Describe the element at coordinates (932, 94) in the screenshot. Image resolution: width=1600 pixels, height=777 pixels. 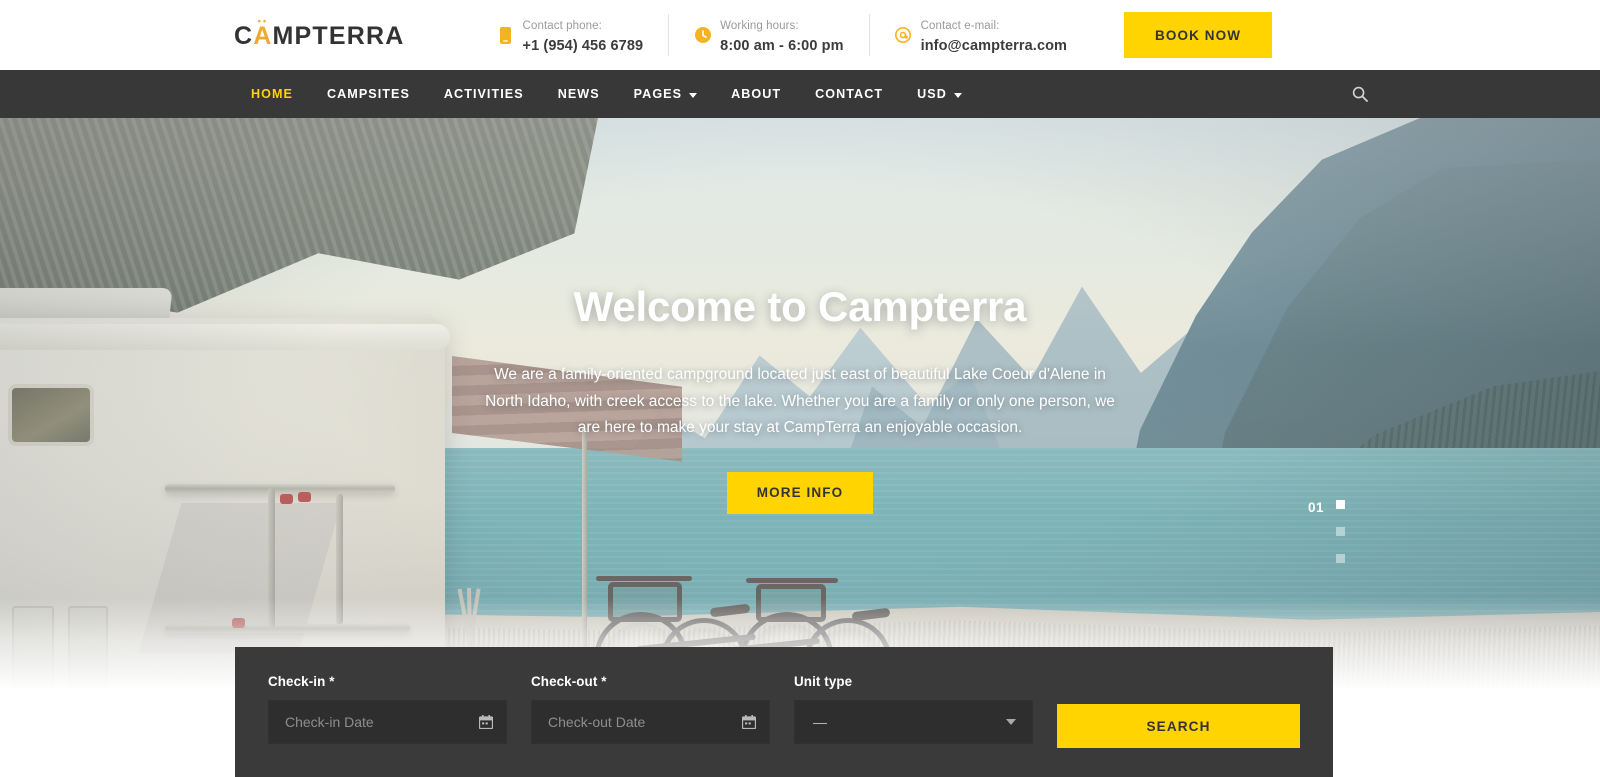
I see `nav-label-usd: USD` at that location.